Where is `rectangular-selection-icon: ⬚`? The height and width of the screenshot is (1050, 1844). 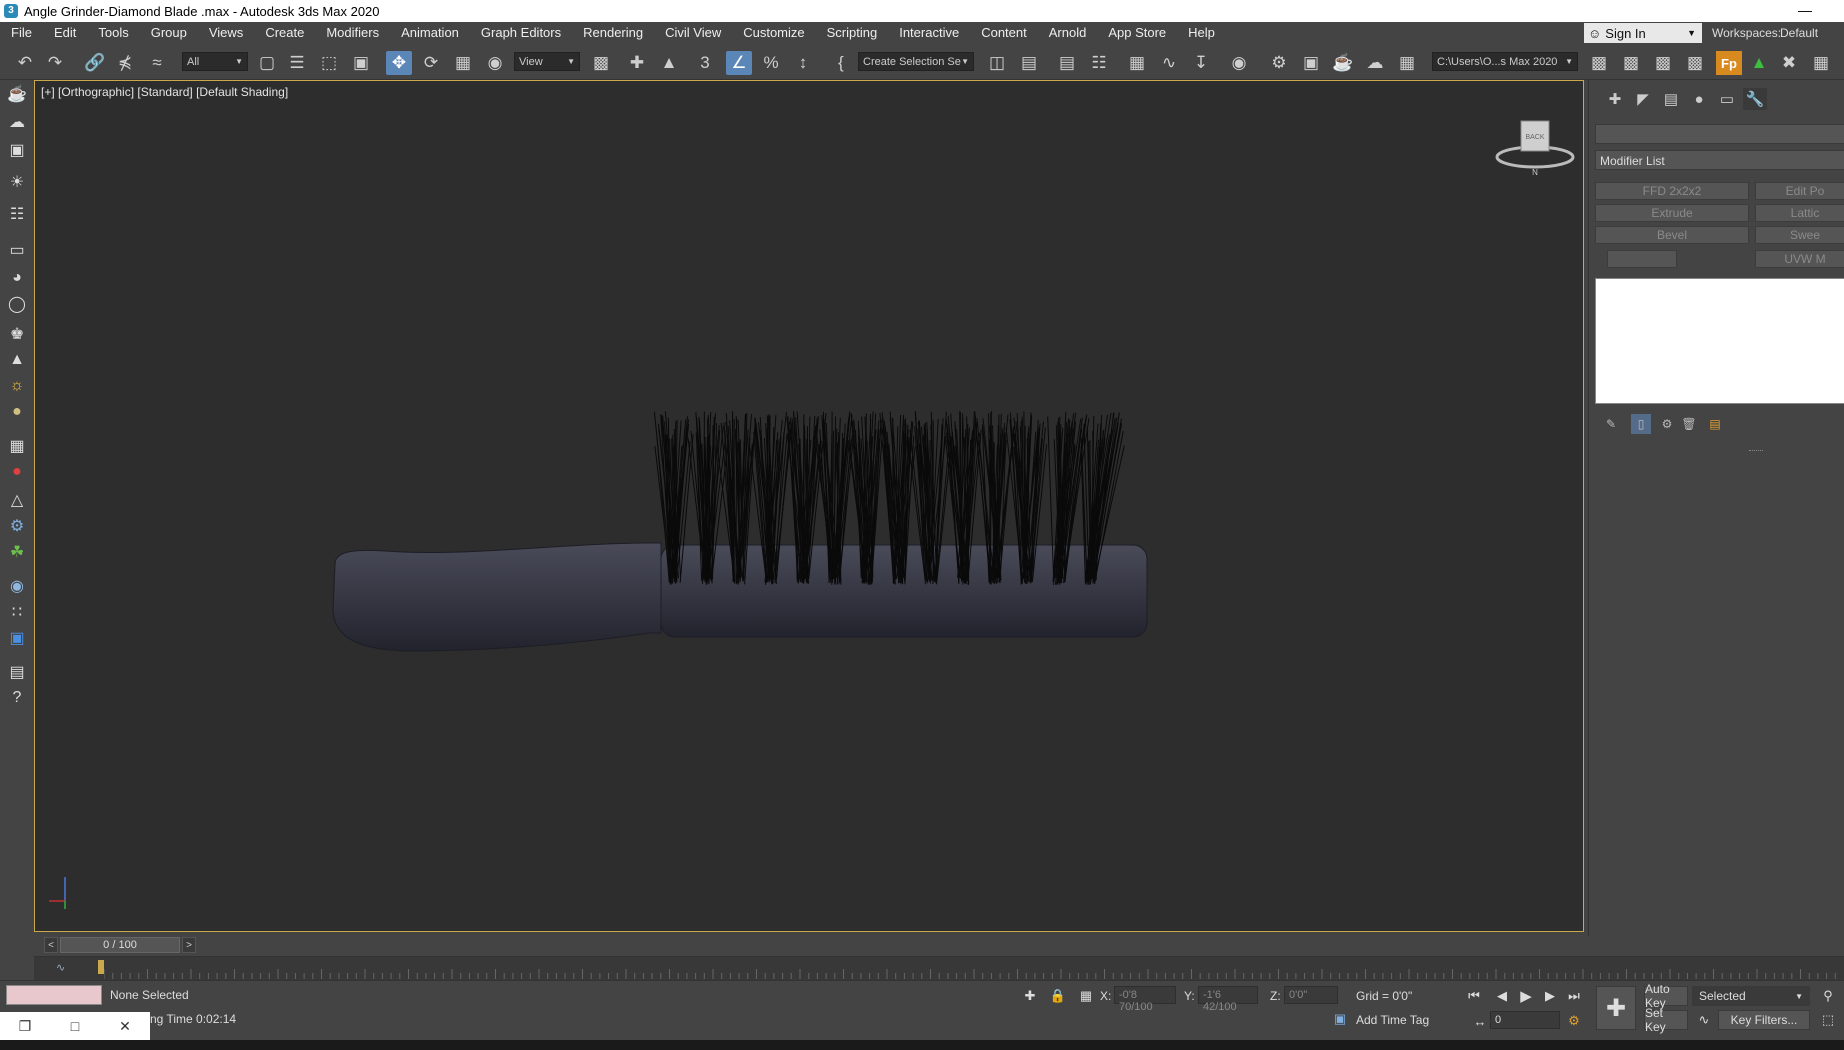 rectangular-selection-icon: ⬚ is located at coordinates (329, 63).